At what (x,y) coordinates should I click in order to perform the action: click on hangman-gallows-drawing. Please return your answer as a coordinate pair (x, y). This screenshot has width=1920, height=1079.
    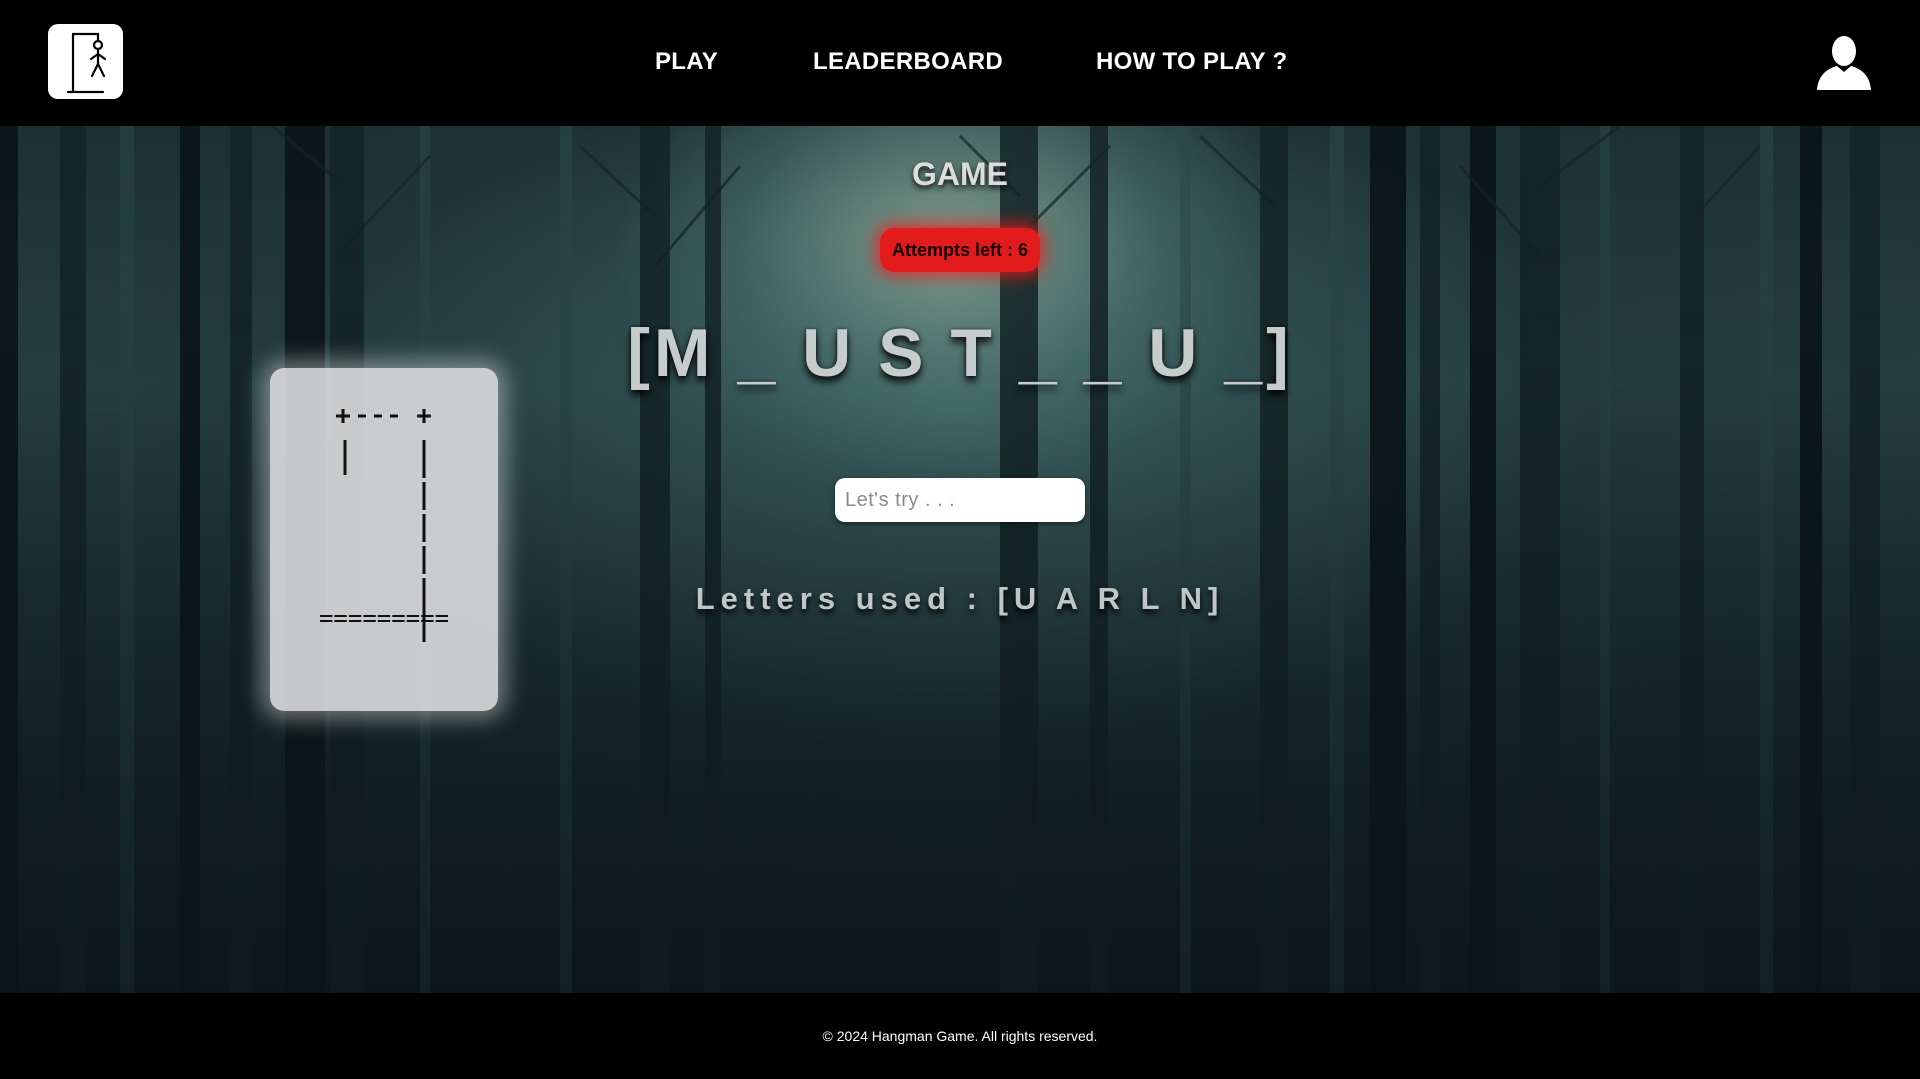
    Looking at the image, I should click on (383, 525).